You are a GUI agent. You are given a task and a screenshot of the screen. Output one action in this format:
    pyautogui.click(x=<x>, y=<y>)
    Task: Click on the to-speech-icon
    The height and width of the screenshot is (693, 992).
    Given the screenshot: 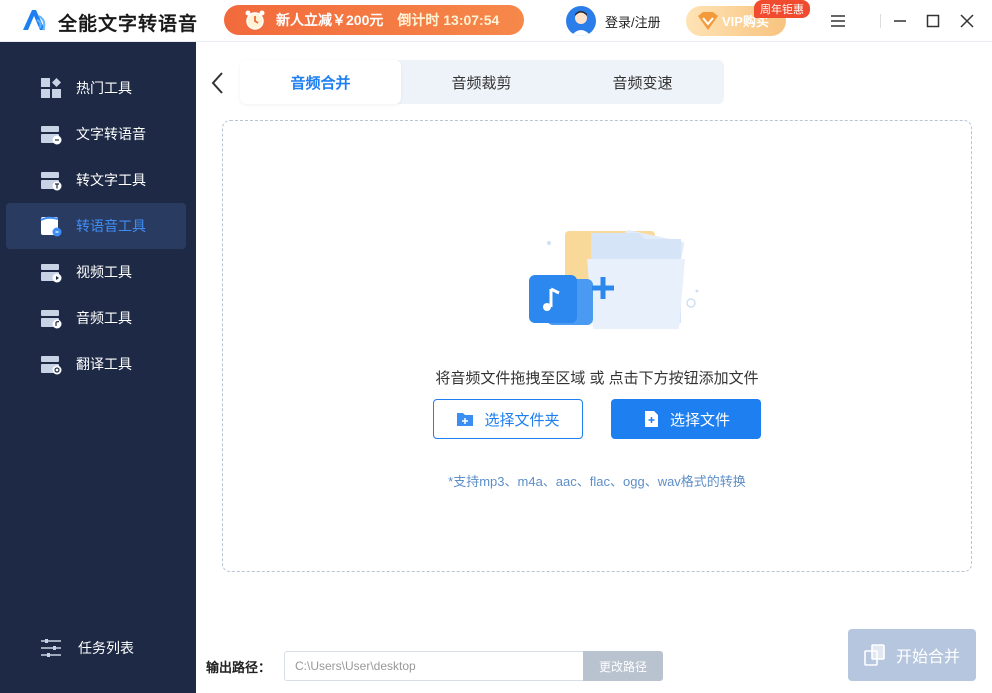 What is the action you would take?
    pyautogui.click(x=51, y=226)
    